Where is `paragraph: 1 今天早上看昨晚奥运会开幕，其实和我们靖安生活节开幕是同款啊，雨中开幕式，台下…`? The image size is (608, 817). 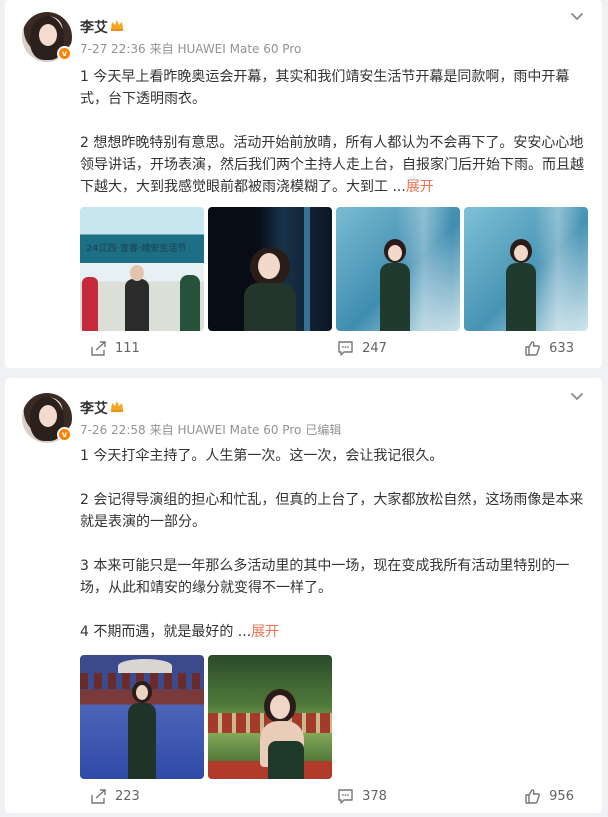
paragraph: 1 今天早上看昨晚奥运会开幕，其实和我们靖安生活节开幕是同款啊，雨中开幕式，台下… is located at coordinates (325, 88).